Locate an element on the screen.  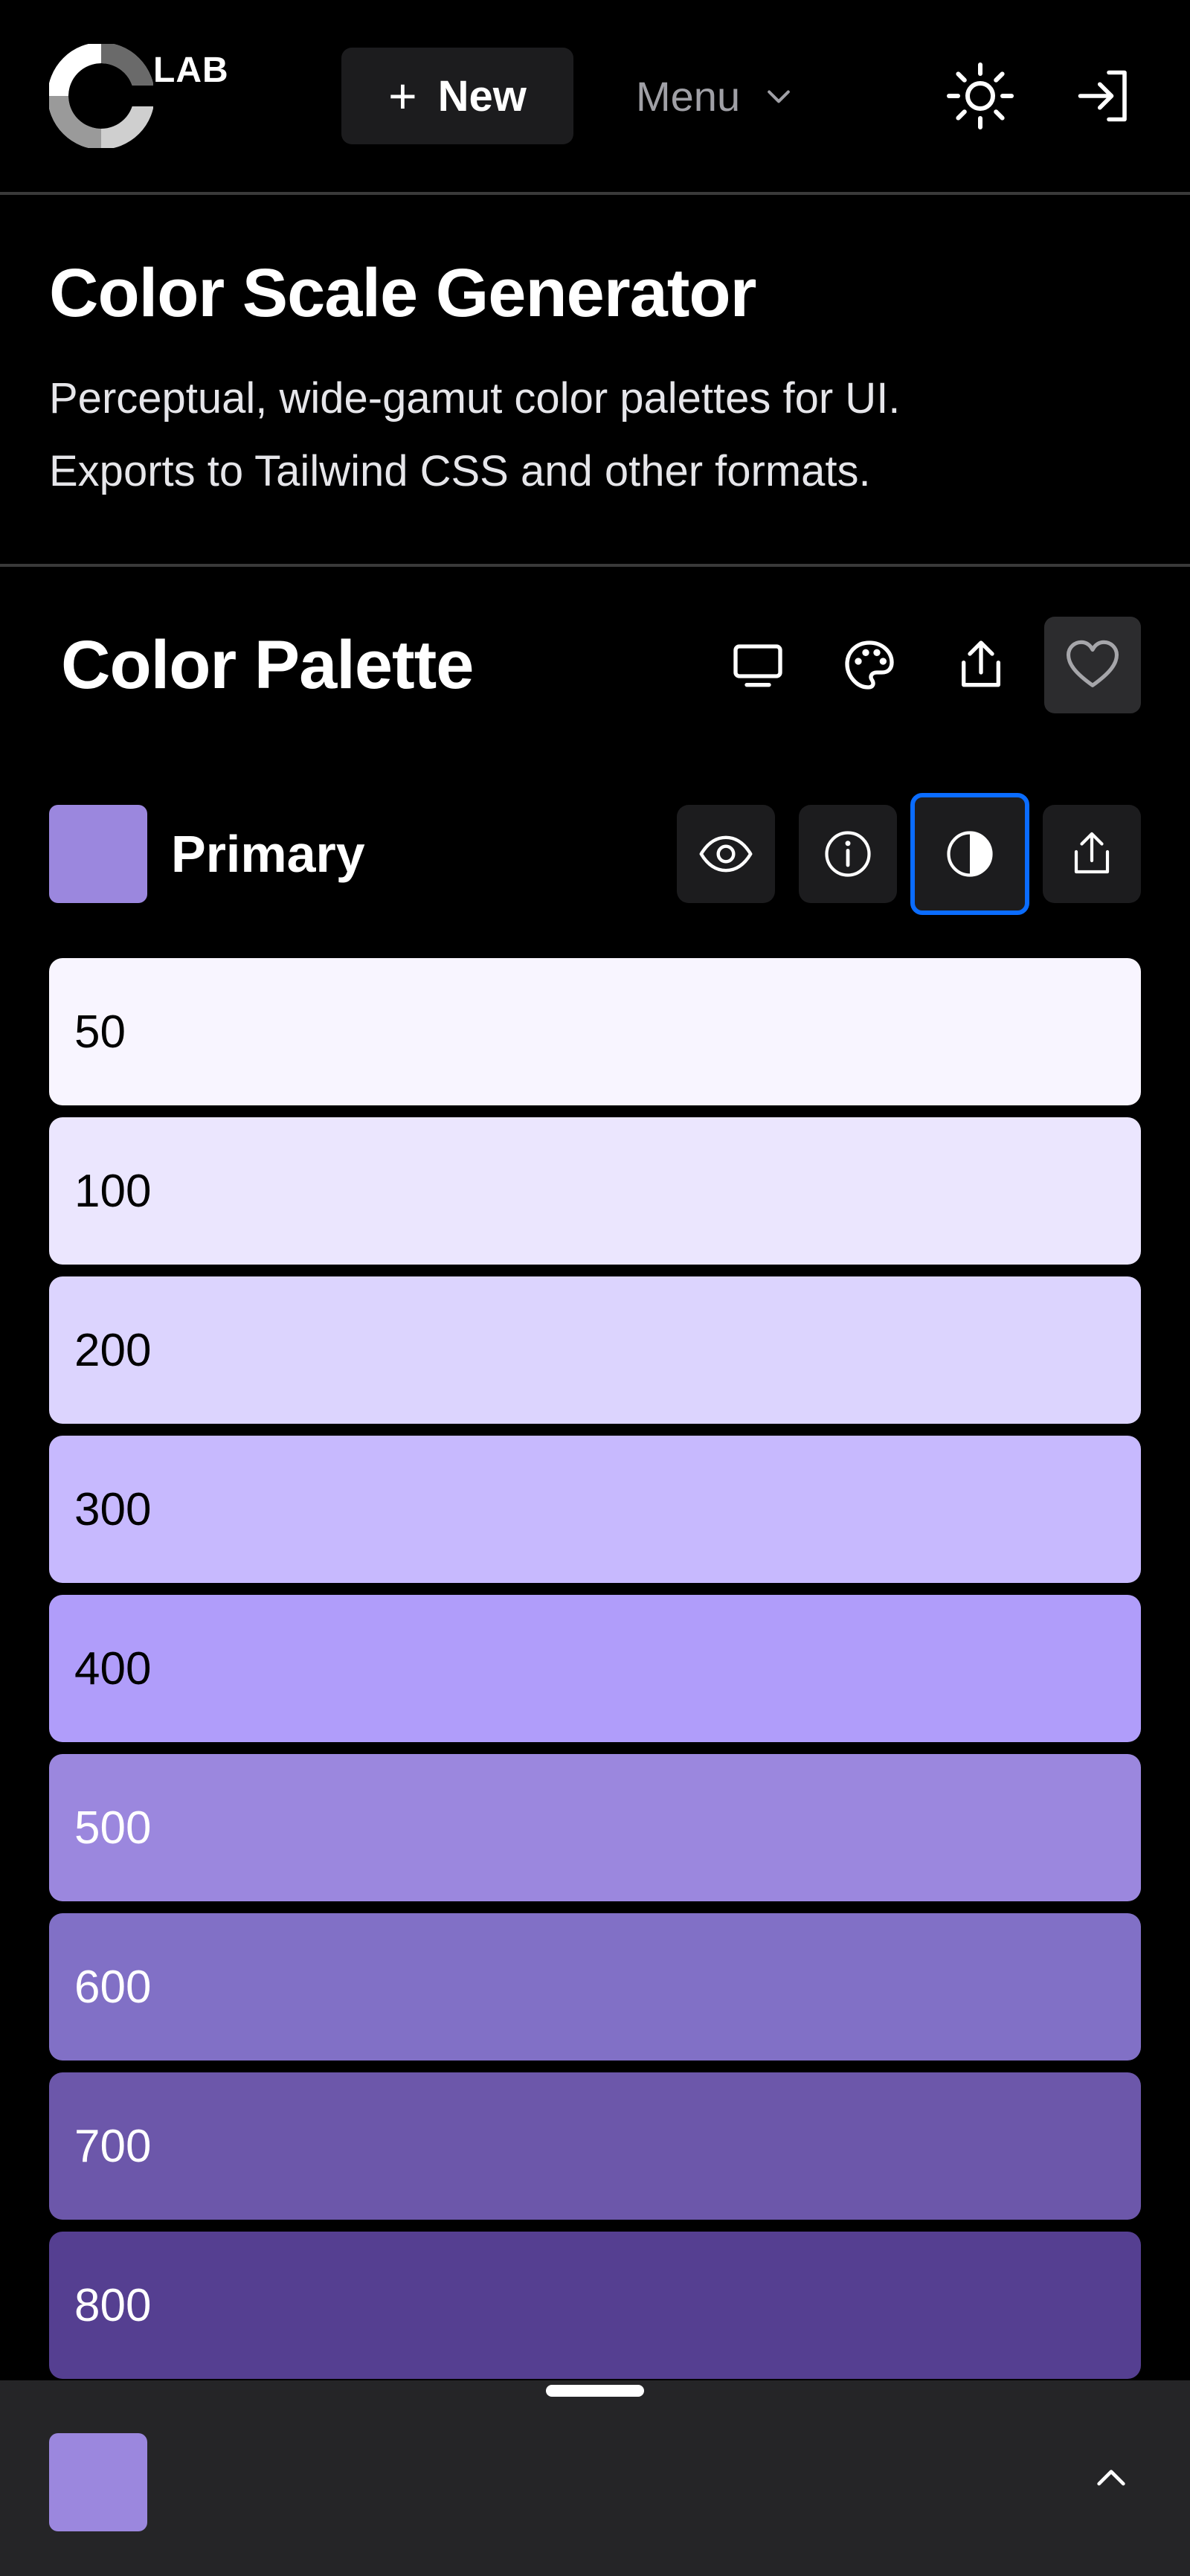
shade-200: 200 is located at coordinates (595, 1350).